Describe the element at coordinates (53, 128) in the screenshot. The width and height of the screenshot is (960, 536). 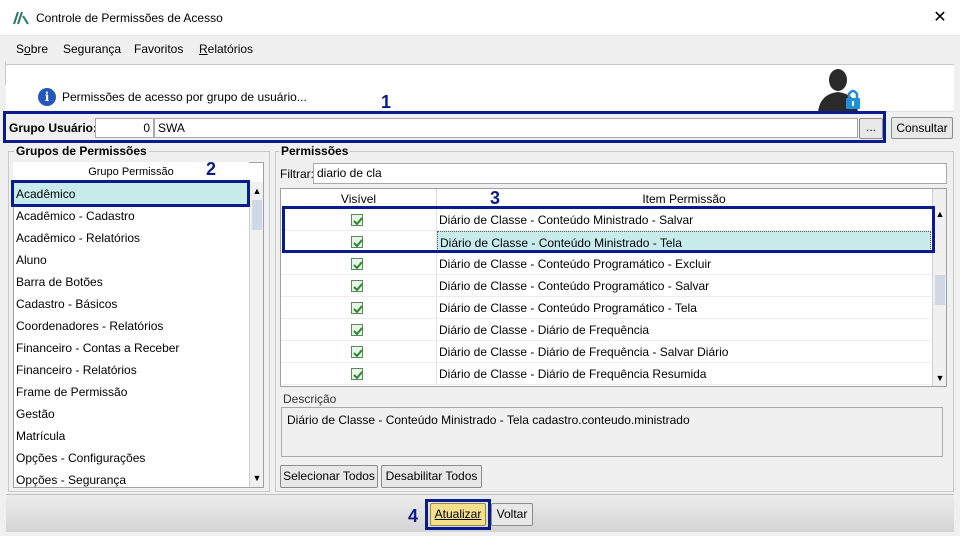
I see `grupo-usuario-label: Grupo Usuário:` at that location.